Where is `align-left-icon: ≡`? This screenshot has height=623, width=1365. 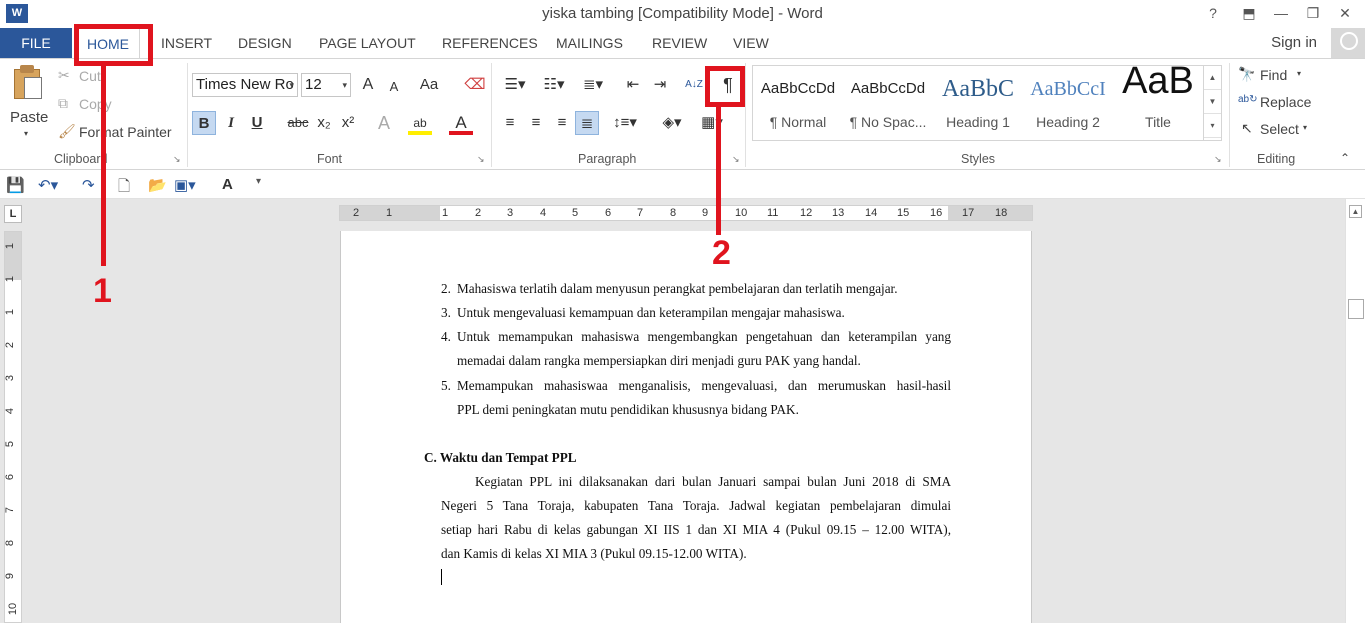
align-left-icon: ≡ is located at coordinates (510, 123).